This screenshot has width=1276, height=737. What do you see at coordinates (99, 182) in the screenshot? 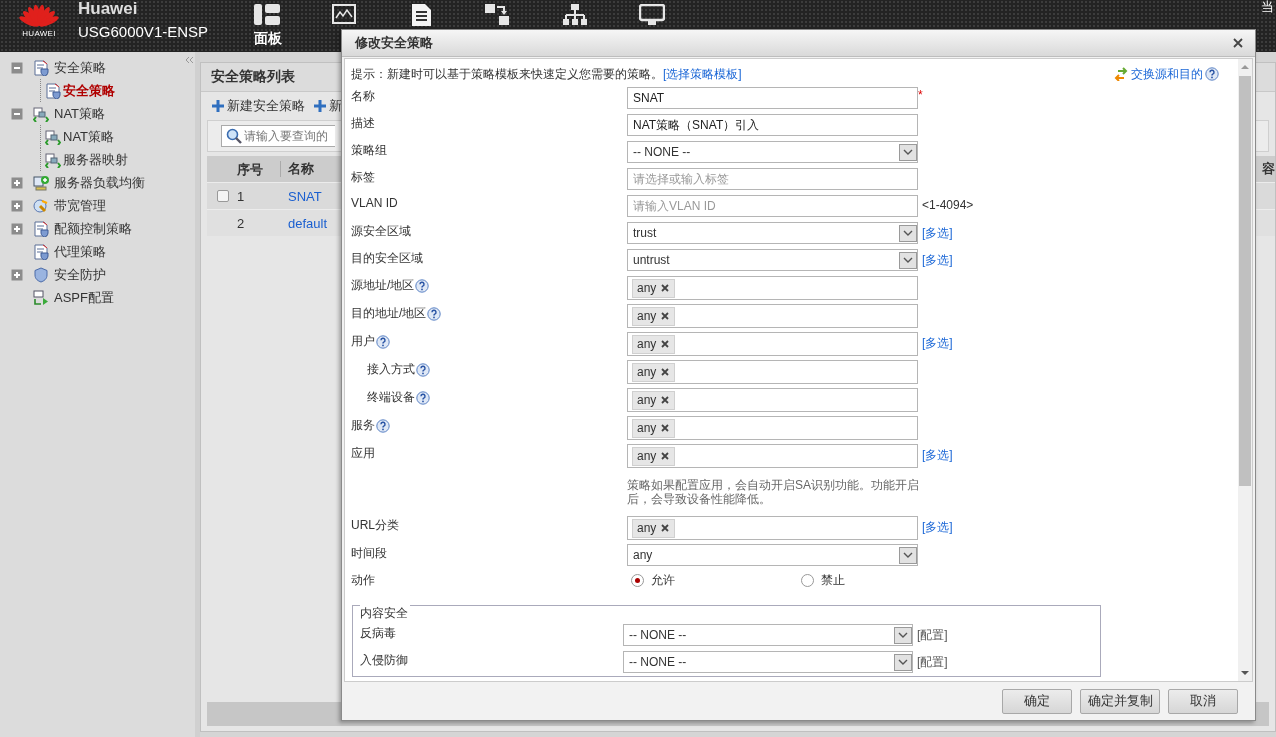
I see `tree-item: 服务器负载均衡` at bounding box center [99, 182].